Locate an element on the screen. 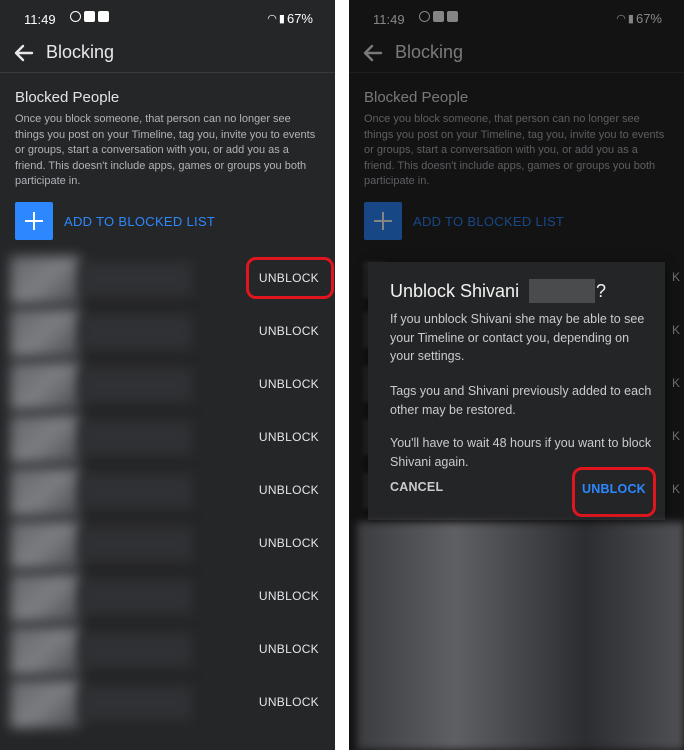 Image resolution: width=684 pixels, height=750 pixels. dialog-title: Unblock Shivani is located at coordinates (455, 291).